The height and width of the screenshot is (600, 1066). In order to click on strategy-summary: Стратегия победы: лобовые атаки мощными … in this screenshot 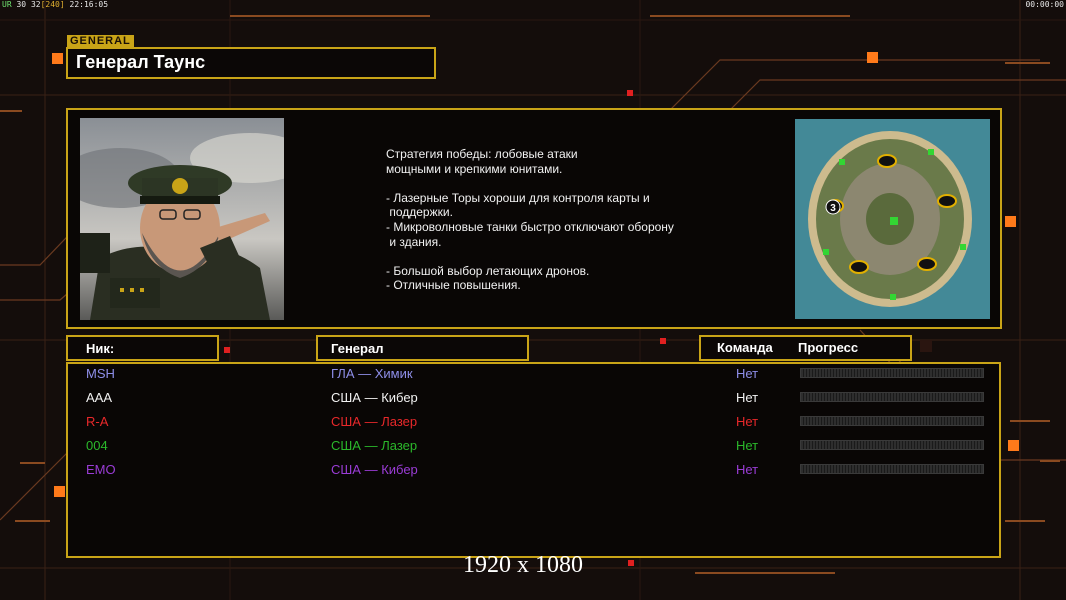, I will do `click(482, 161)`.